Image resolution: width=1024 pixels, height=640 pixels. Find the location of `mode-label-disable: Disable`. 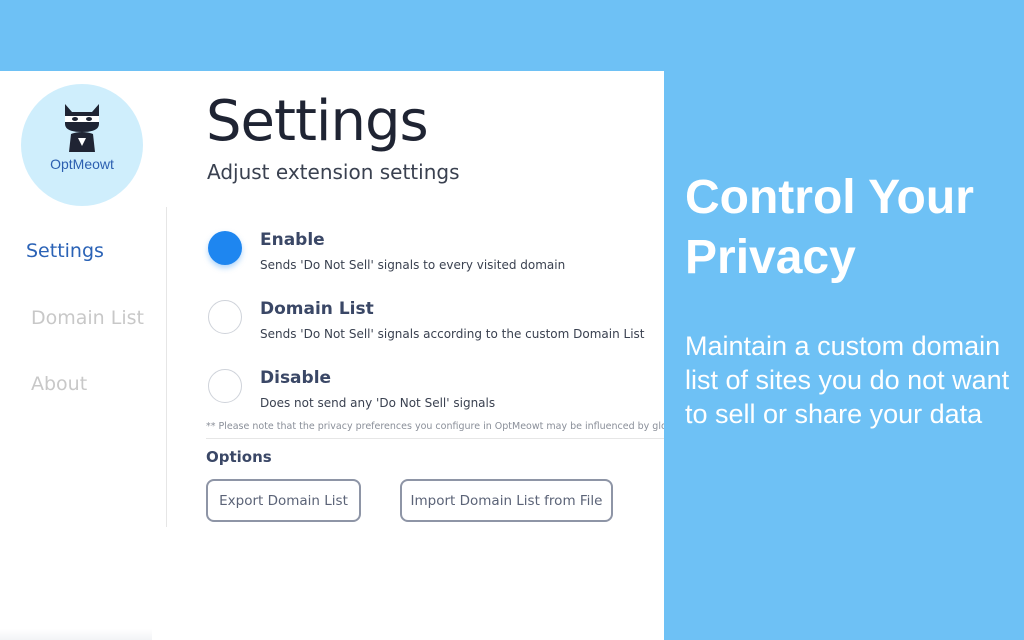

mode-label-disable: Disable is located at coordinates (296, 378).